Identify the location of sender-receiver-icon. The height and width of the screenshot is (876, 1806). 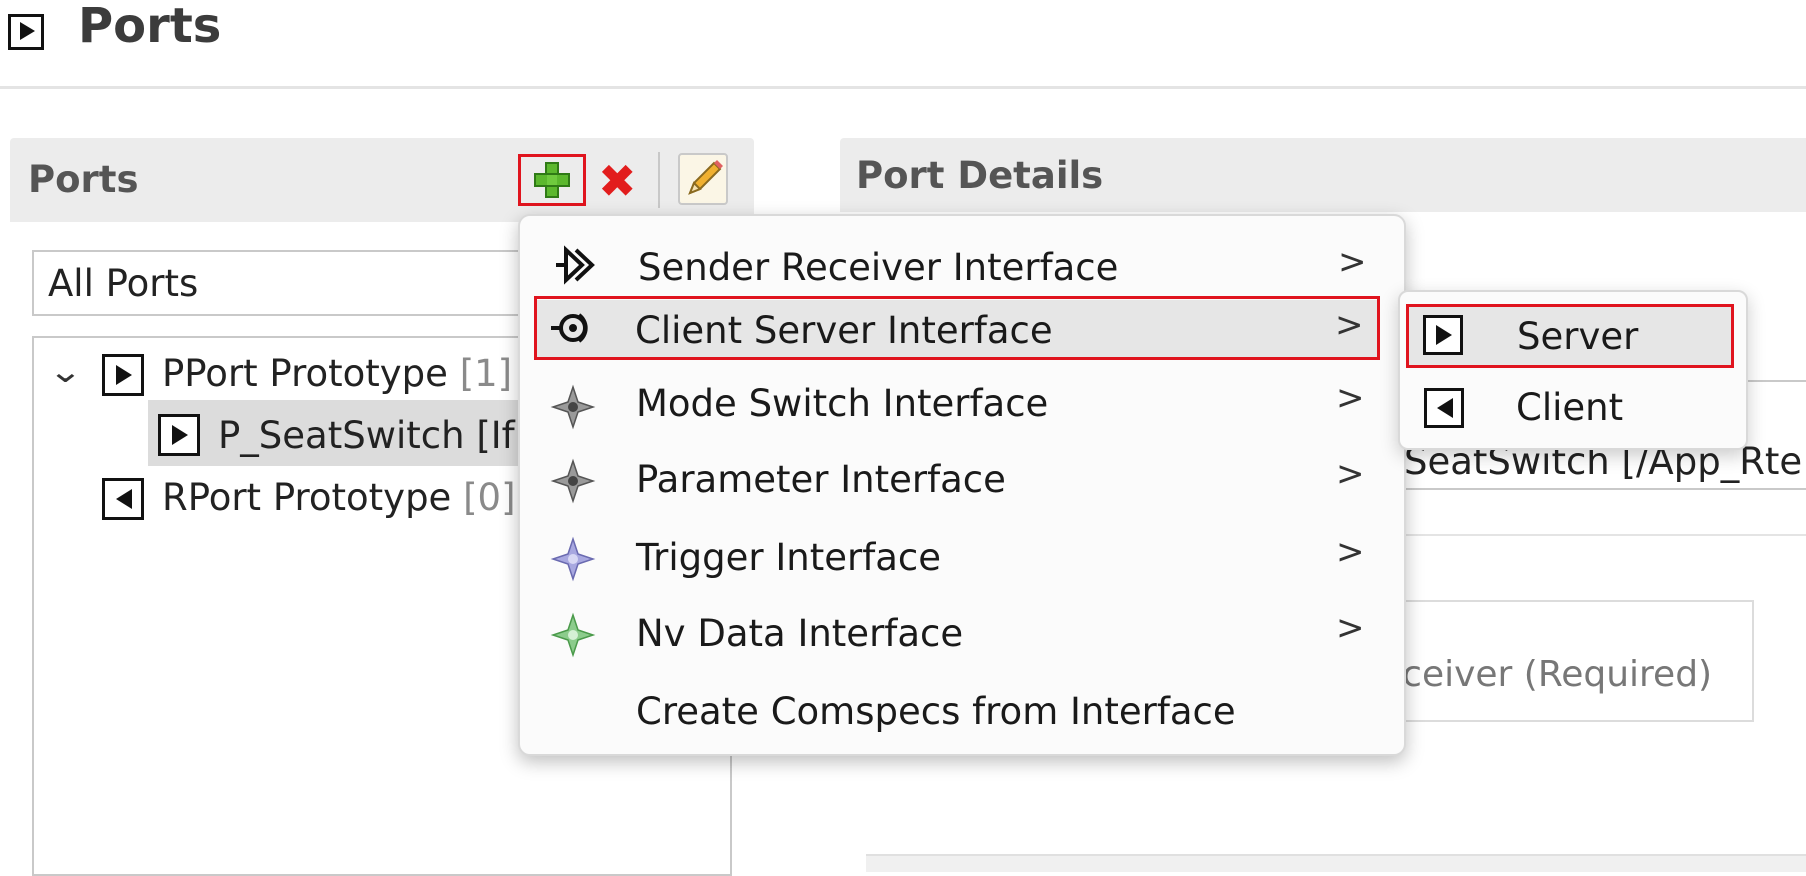
(575, 265).